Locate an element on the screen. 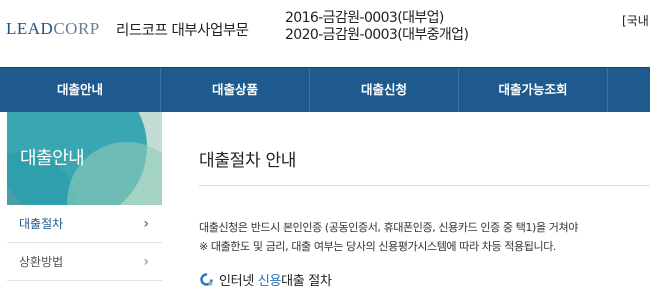 This screenshot has width=650, height=289. sidebar-item-label: 상환방법 is located at coordinates (41, 262).